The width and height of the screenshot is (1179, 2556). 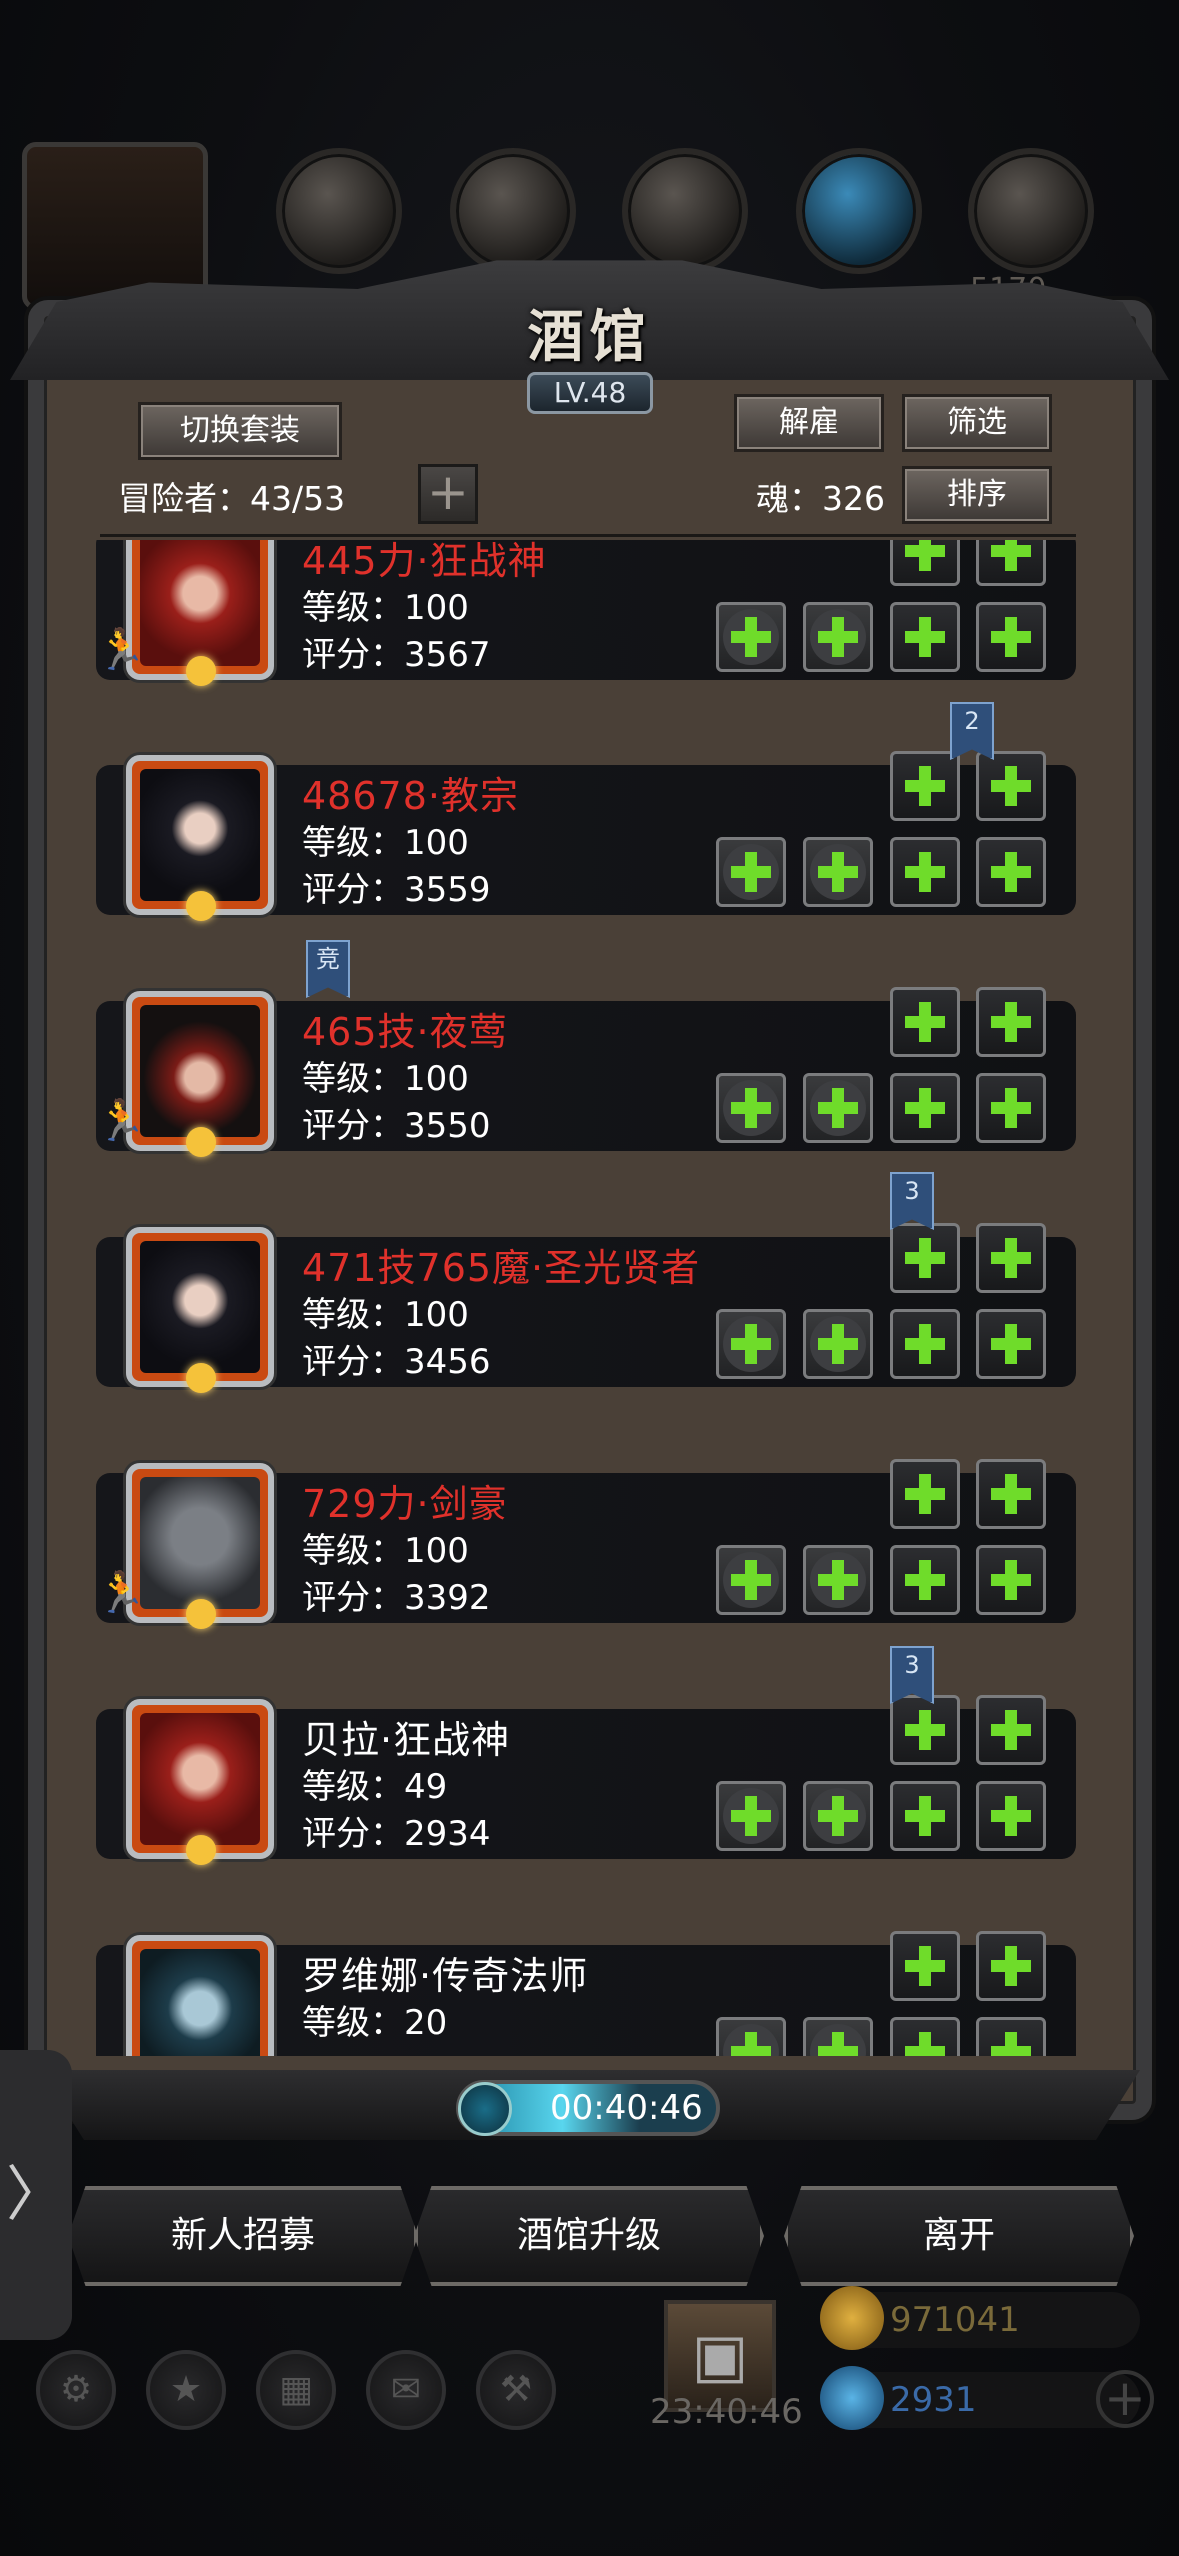 I want to click on filter-button: 筛选, so click(x=977, y=423).